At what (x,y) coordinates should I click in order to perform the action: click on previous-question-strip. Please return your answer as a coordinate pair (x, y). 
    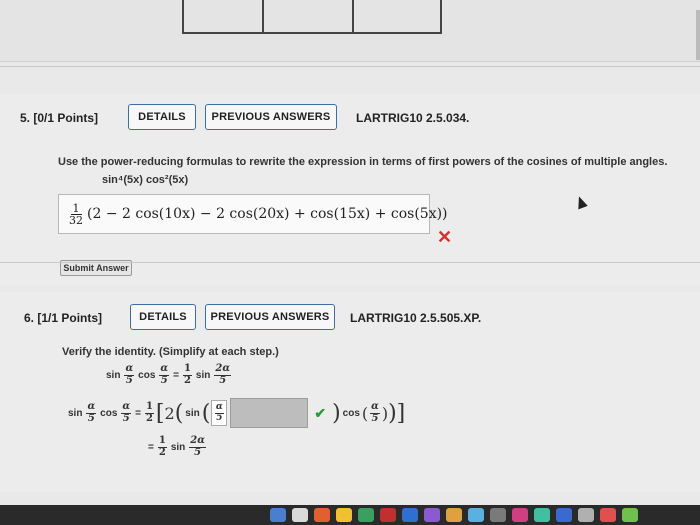
    Looking at the image, I should click on (350, 31).